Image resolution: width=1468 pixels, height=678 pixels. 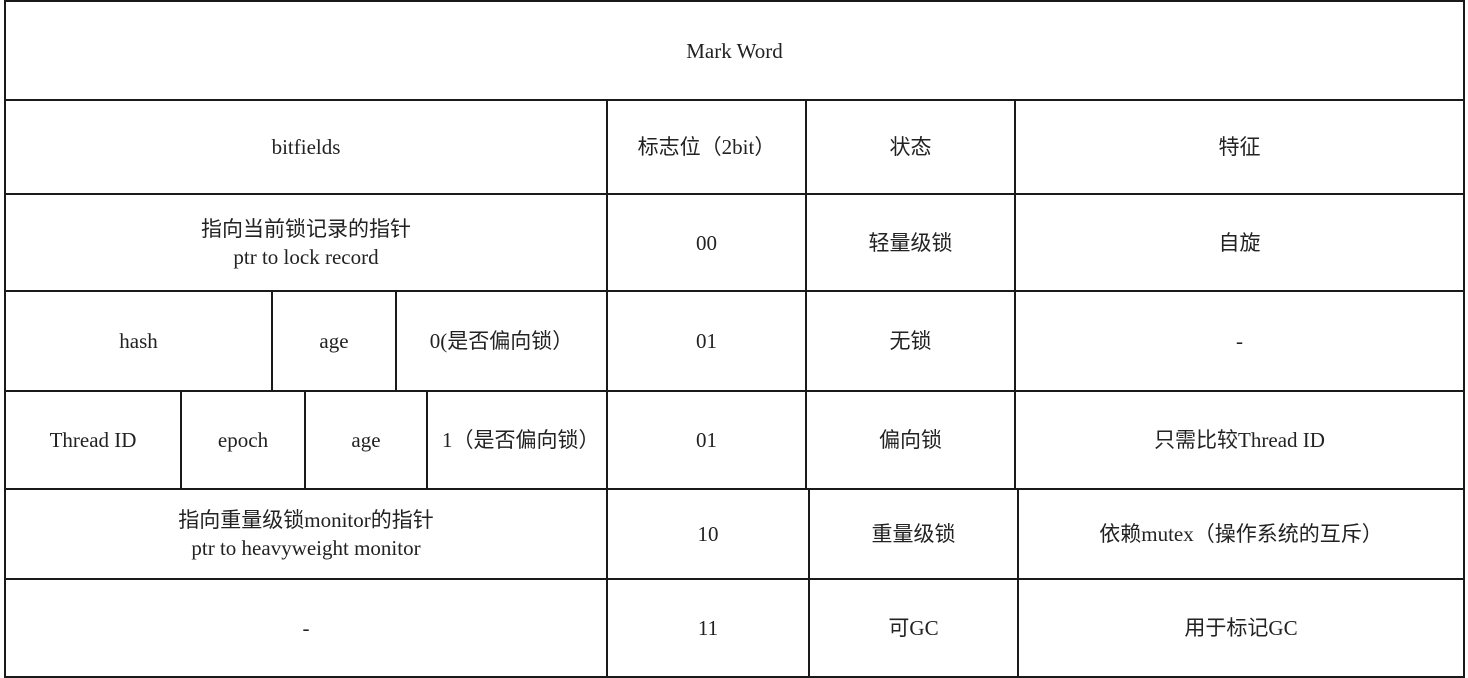 I want to click on lightweight-flag-text: 00, so click(x=706, y=242).